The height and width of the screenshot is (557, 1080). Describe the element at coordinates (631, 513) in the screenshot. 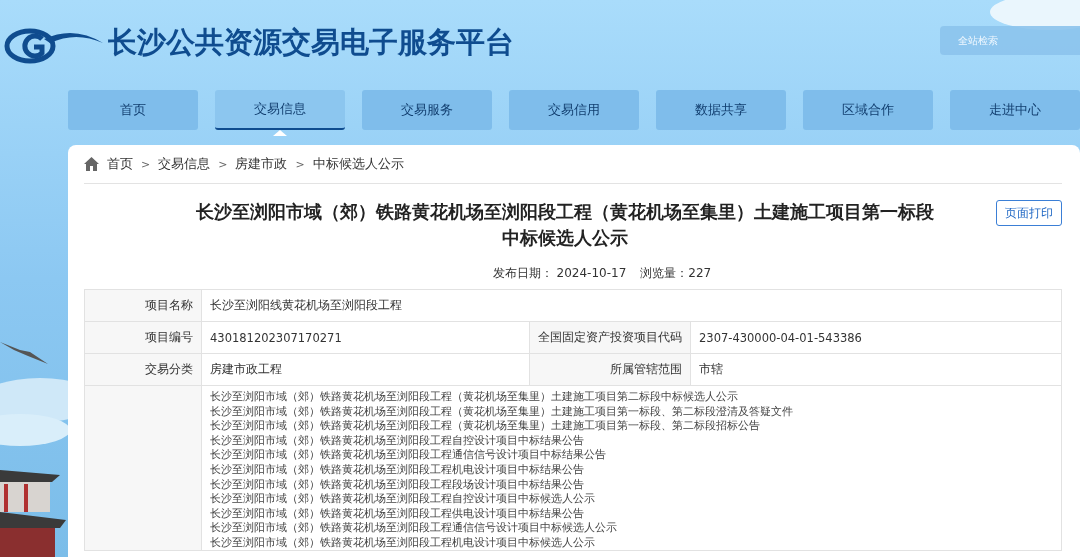

I see `related-link: 长沙至浏阳市域（郊）铁路黄花机场至浏阳段工程供电设计项目中标结果公告` at that location.